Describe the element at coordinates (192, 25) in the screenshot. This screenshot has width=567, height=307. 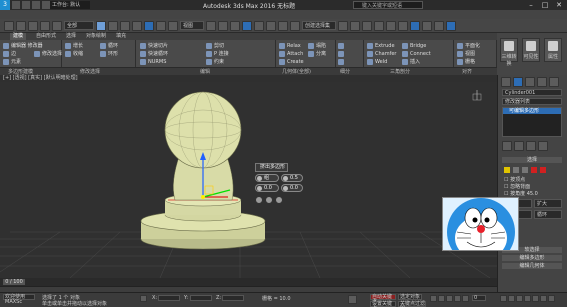
I see `reference-coordinate-dropdown: 视图` at that location.